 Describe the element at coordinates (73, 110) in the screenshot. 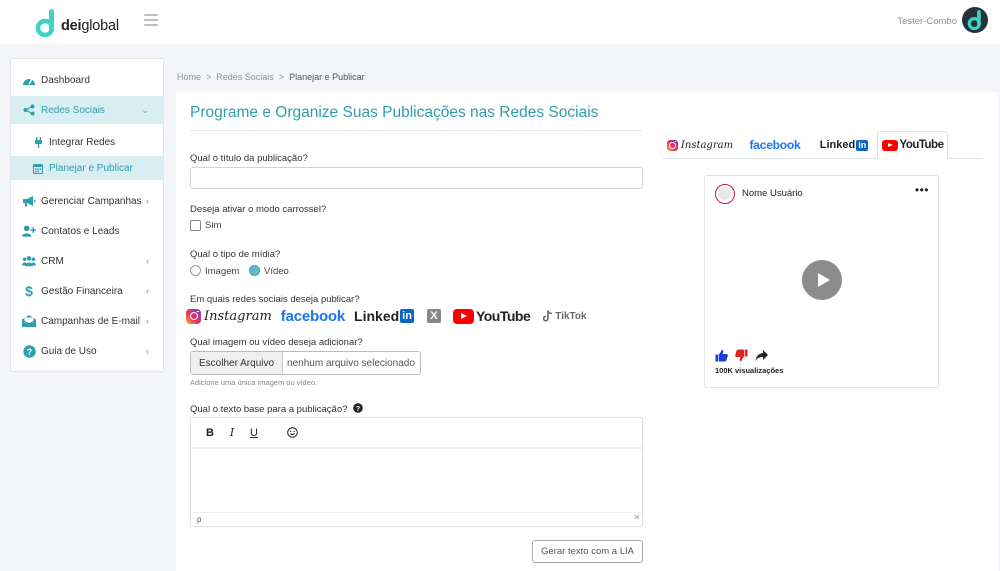

I see `sidebar-item-label: Redes Sociais` at that location.